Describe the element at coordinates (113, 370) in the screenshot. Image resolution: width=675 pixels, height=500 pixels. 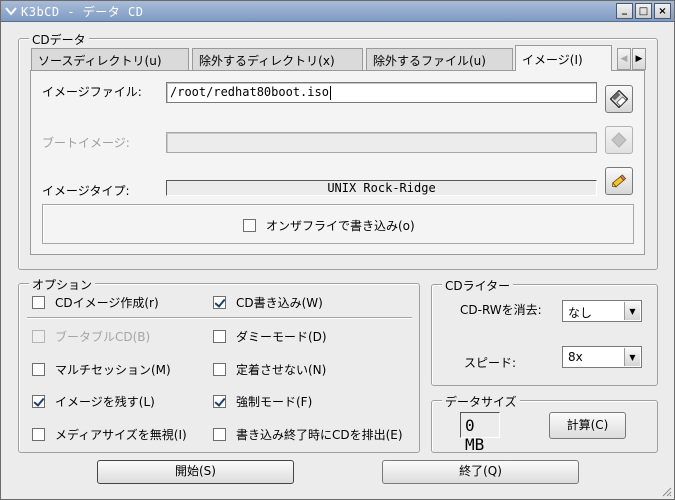
I see `option-label: マルチセッション(M)` at that location.